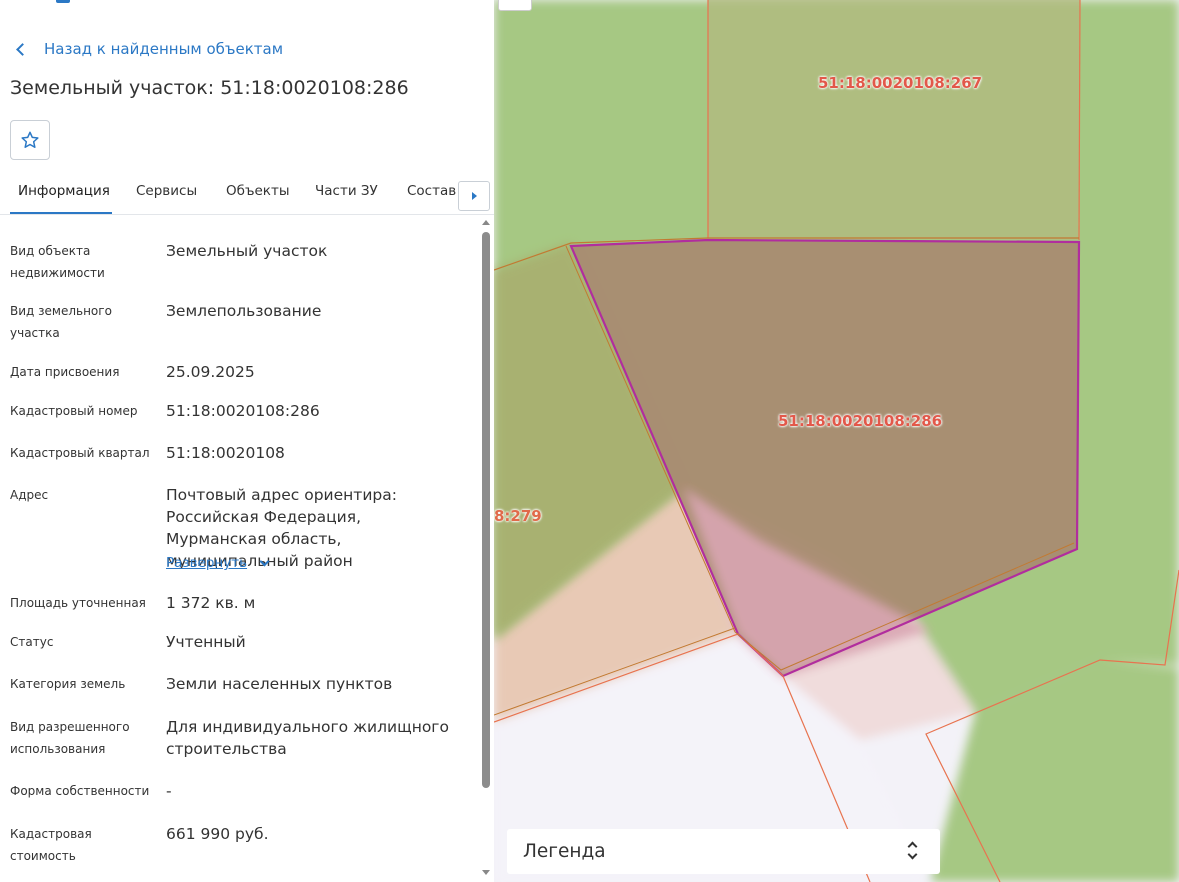  I want to click on expand-label: Развернуть, so click(207, 563).